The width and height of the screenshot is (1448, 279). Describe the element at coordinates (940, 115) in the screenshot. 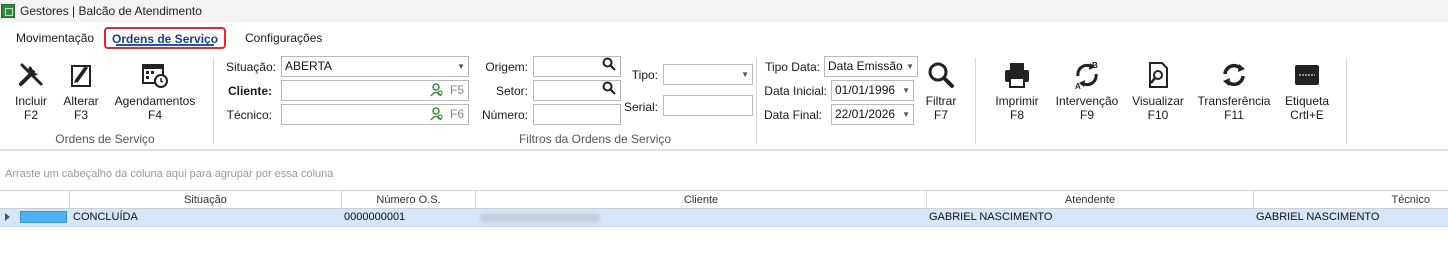

I see `filtrar-key: F7` at that location.